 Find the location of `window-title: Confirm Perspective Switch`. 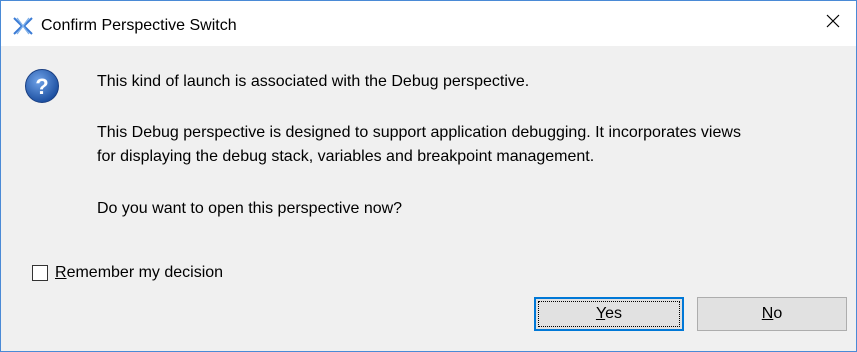

window-title: Confirm Perspective Switch is located at coordinates (139, 25).